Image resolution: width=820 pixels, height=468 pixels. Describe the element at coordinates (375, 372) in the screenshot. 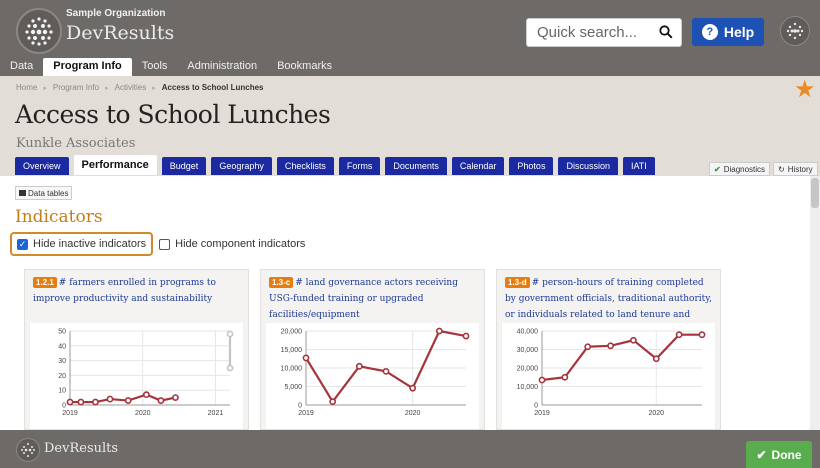

I see `indicator-chart-svg: 0 5,000 10,000 15,000 20,000 2019 2020` at that location.